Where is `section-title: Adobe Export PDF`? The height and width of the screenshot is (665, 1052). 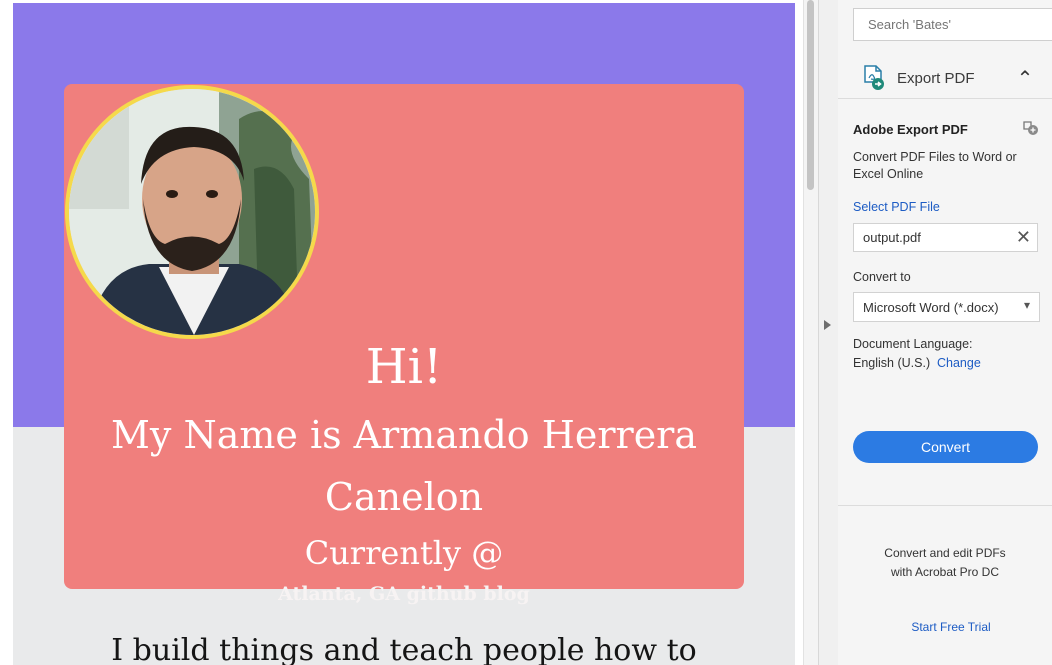
section-title: Adobe Export PDF is located at coordinates (910, 129).